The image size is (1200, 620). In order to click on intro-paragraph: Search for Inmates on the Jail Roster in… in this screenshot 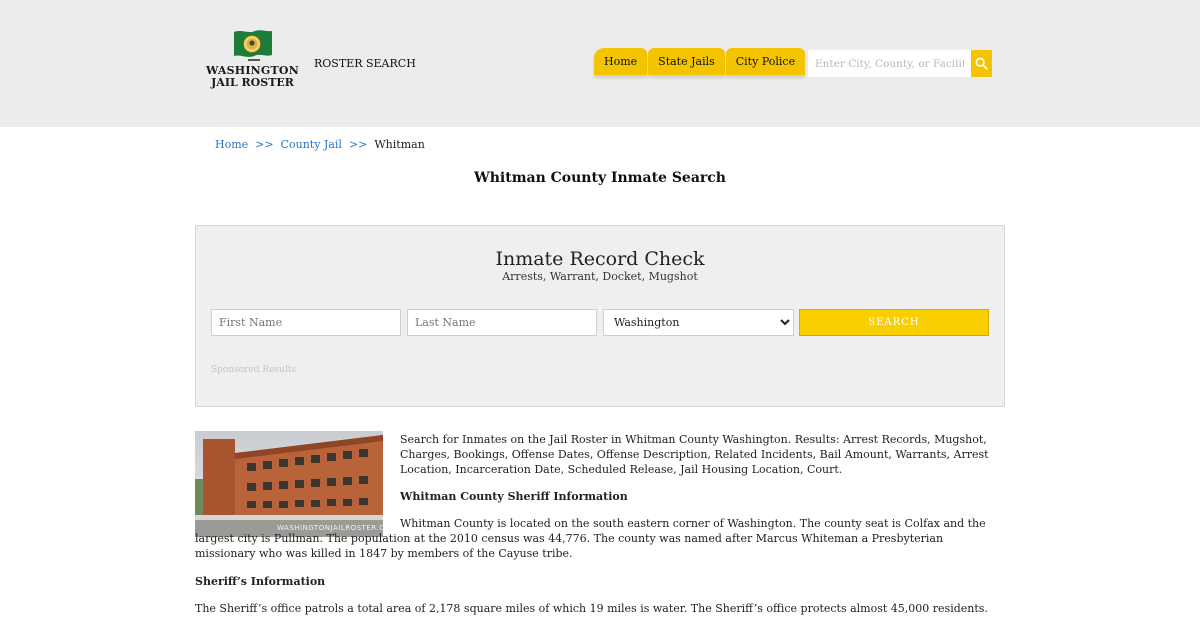, I will do `click(694, 454)`.